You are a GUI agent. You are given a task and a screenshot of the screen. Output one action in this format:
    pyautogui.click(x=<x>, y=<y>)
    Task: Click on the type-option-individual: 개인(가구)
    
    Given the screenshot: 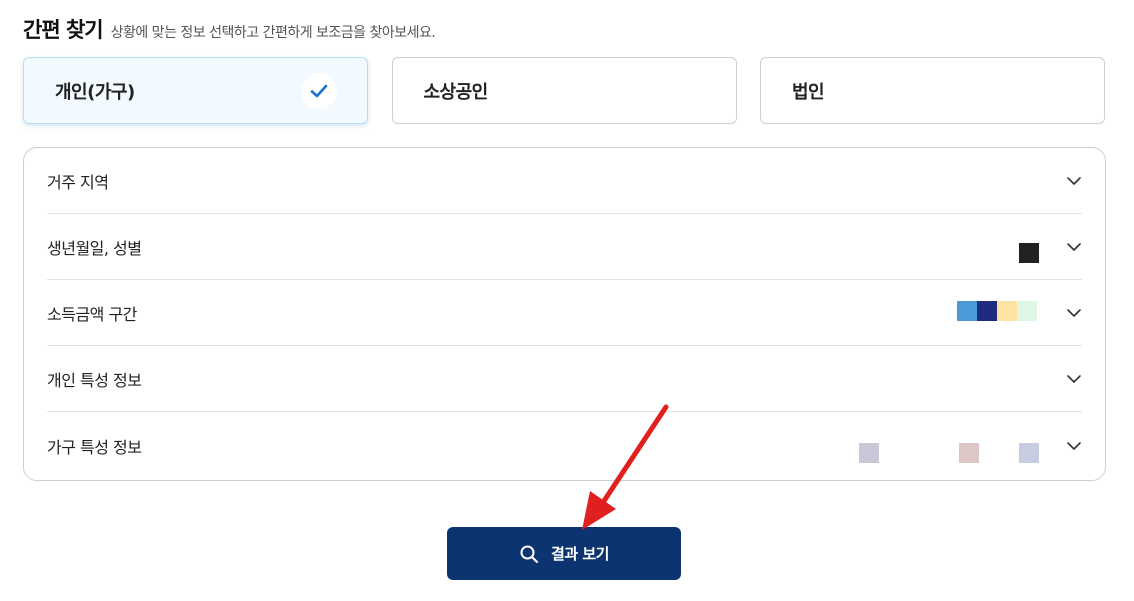 What is the action you would take?
    pyautogui.click(x=195, y=90)
    